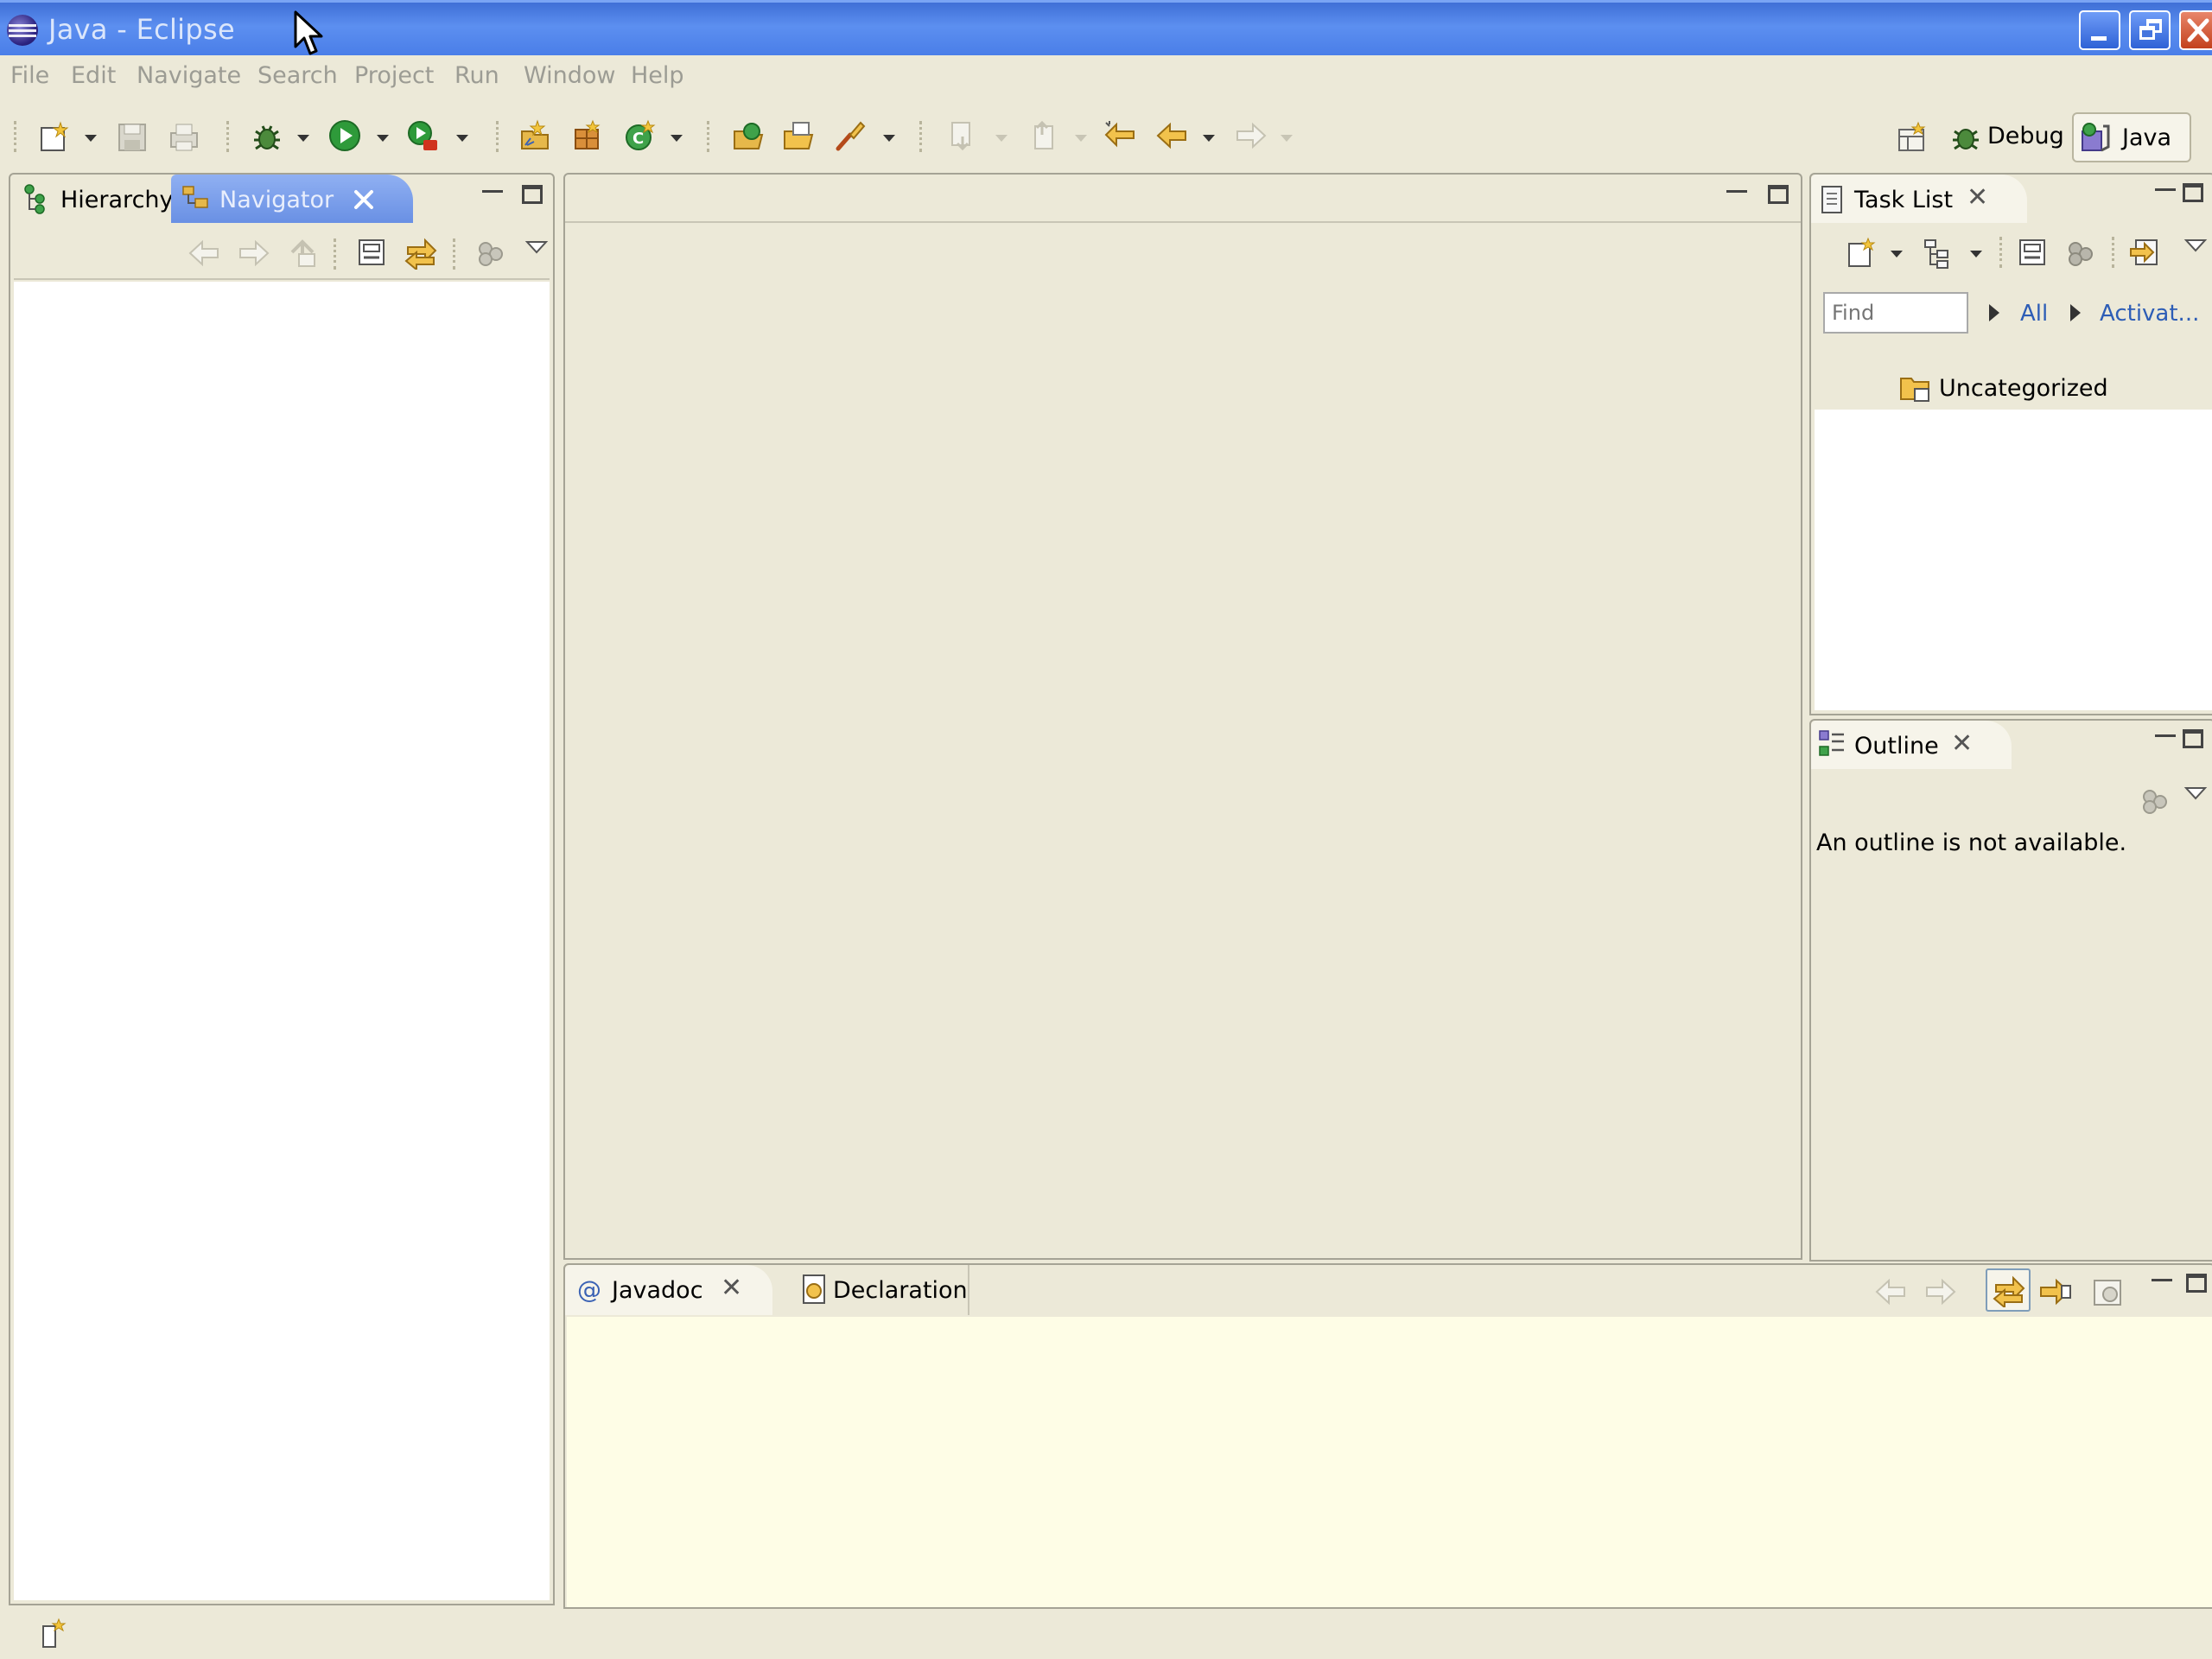 This screenshot has width=2212, height=1659. I want to click on menu-edit: Edit, so click(93, 75).